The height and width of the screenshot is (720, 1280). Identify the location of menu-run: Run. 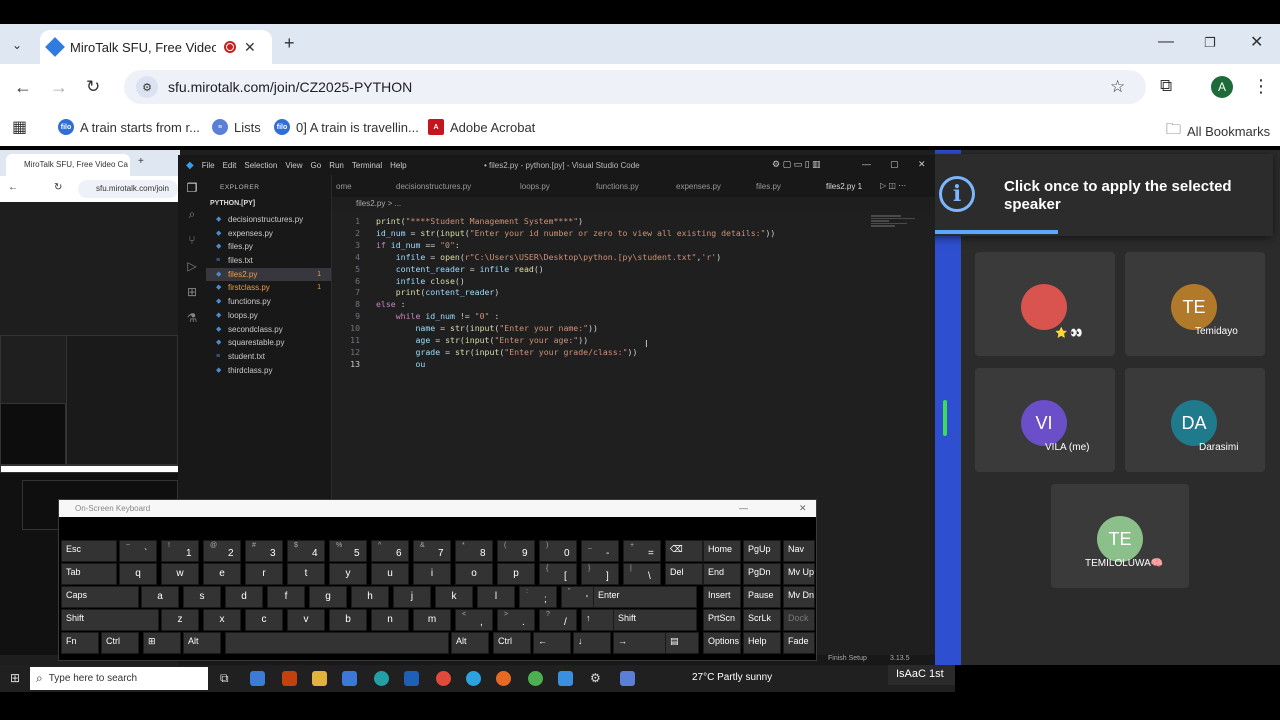
(336, 165).